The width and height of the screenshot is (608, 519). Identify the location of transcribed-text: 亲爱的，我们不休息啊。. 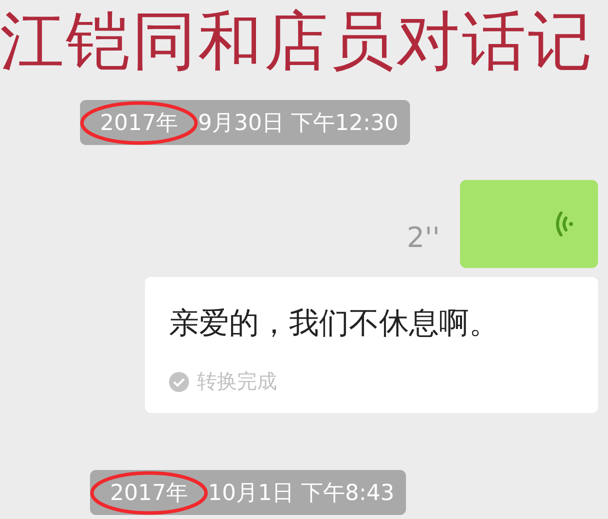
(334, 324).